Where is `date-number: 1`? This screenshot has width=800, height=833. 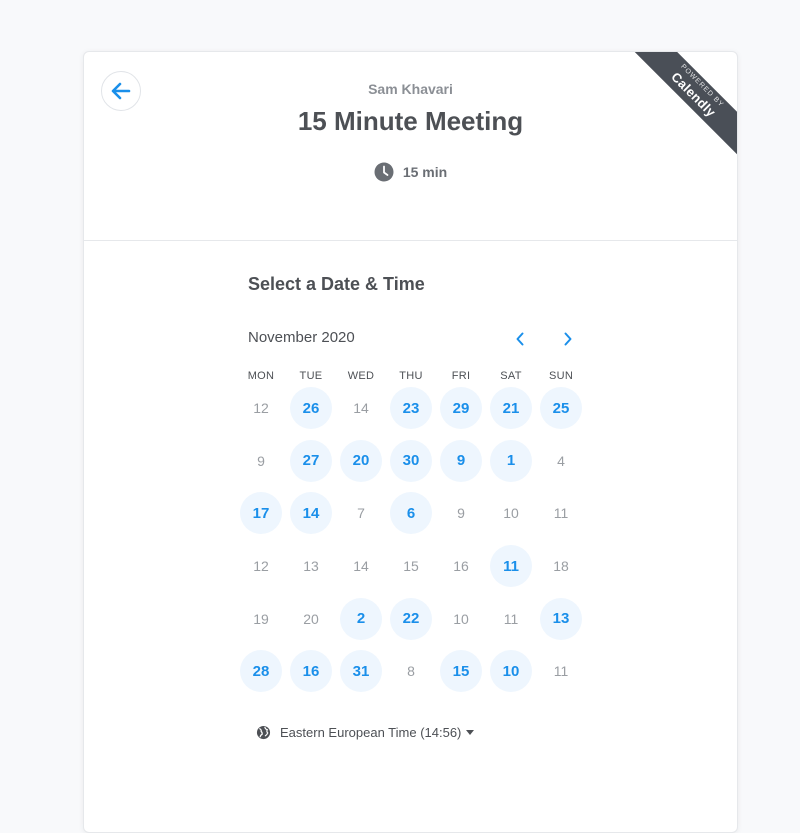
date-number: 1 is located at coordinates (511, 460).